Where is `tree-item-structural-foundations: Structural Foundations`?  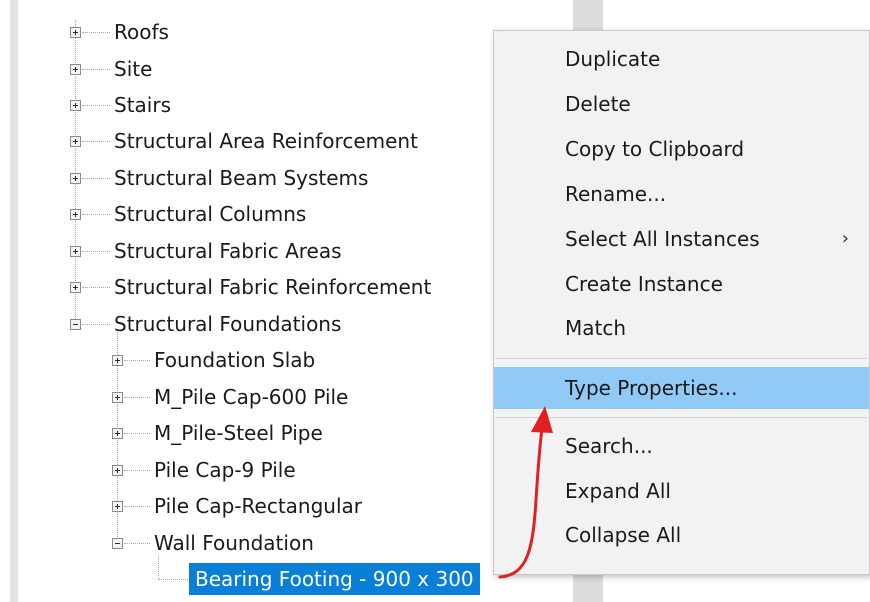
tree-item-structural-foundations: Structural Foundations is located at coordinates (280, 324).